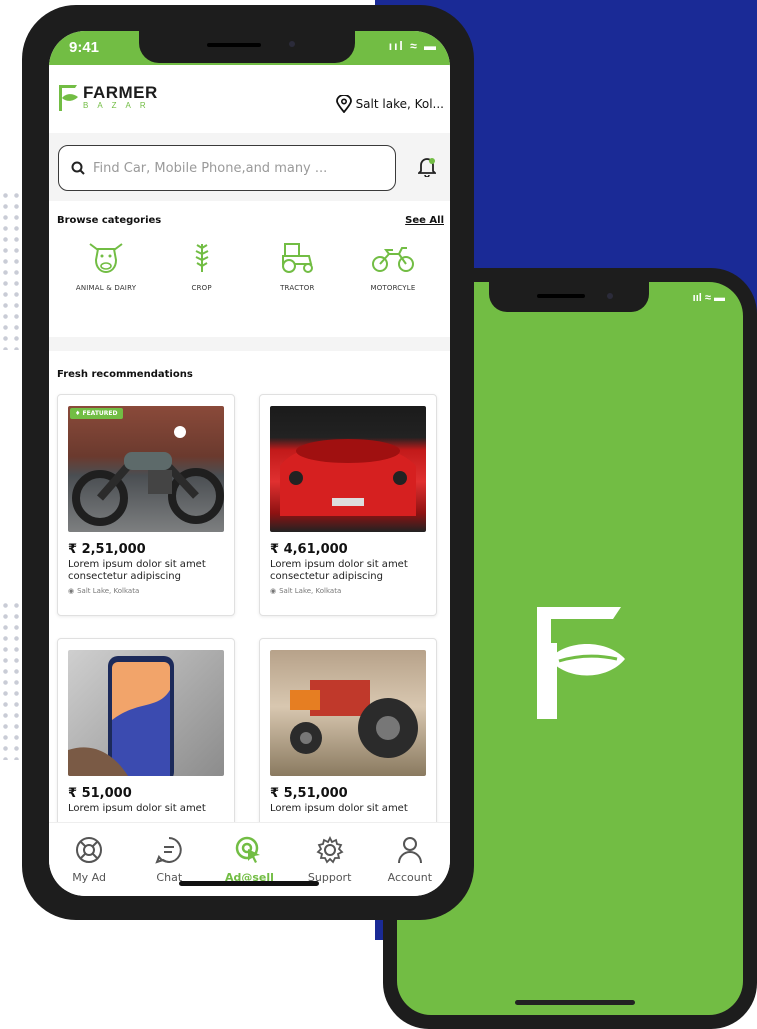 The image size is (757, 1029). What do you see at coordinates (125, 374) in the screenshot?
I see `recommendations-heading: Fresh recommendations` at bounding box center [125, 374].